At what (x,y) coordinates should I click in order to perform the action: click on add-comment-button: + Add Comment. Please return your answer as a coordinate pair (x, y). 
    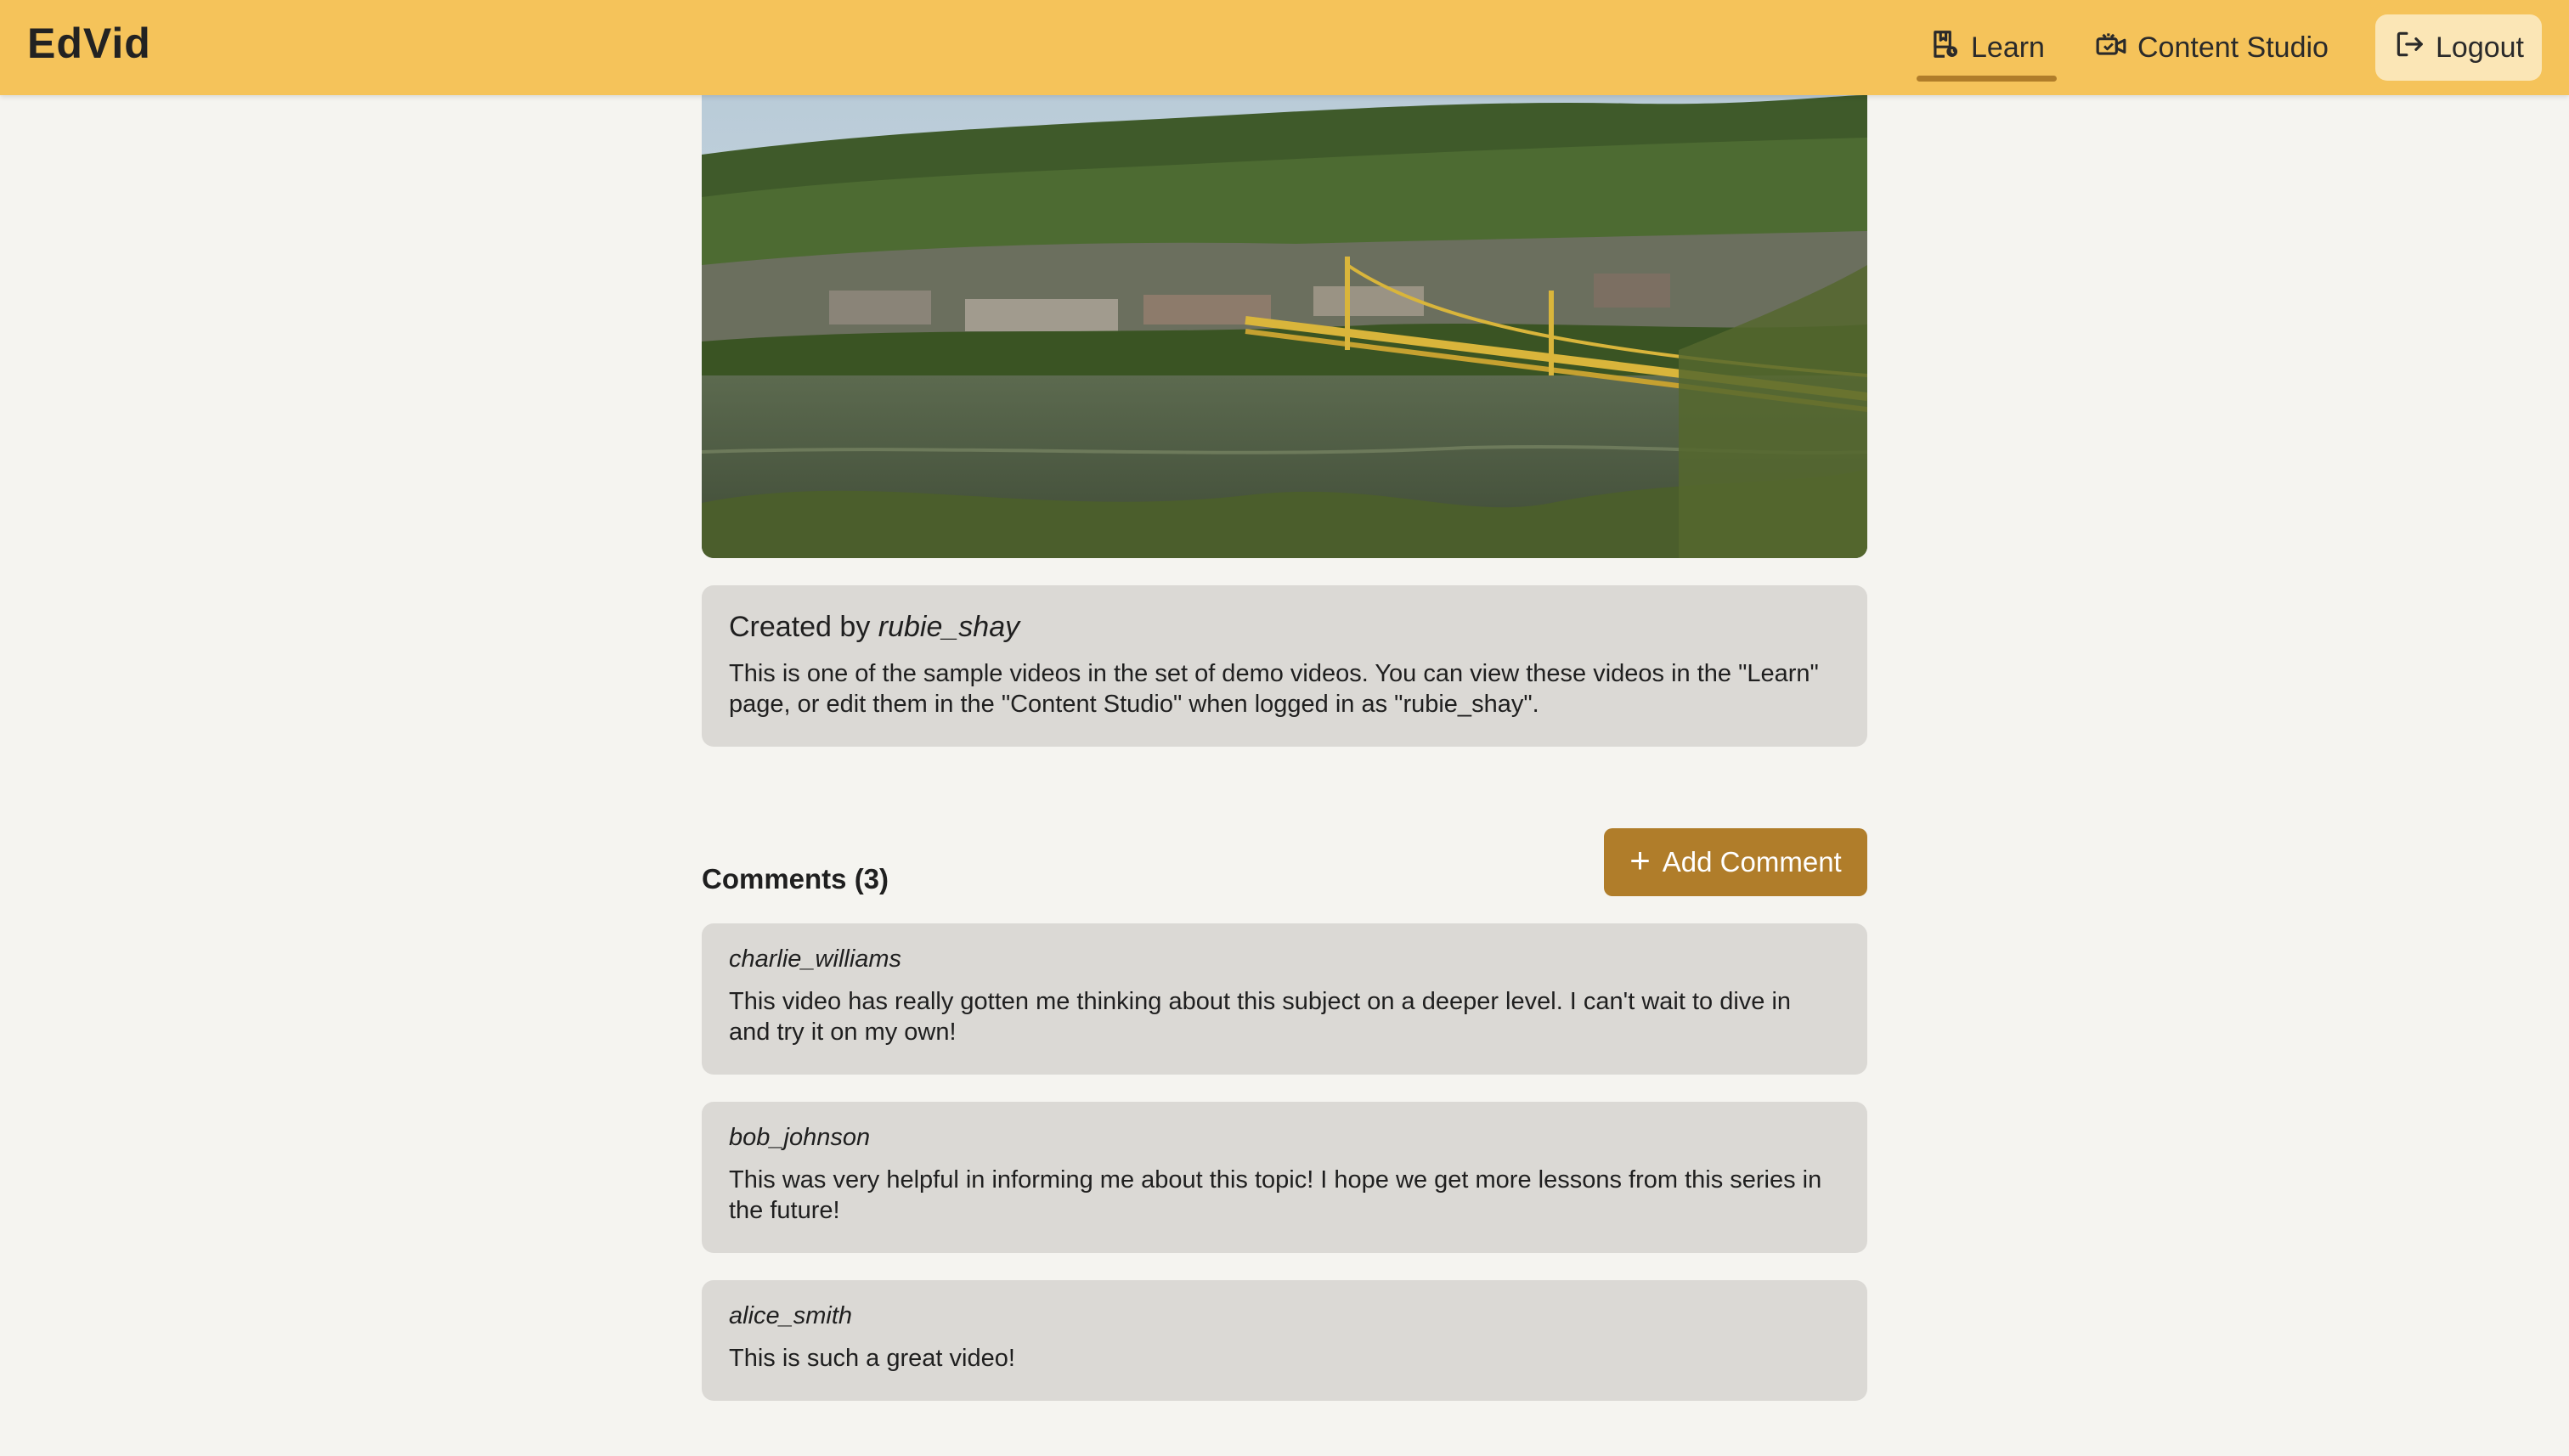
    Looking at the image, I should click on (1736, 862).